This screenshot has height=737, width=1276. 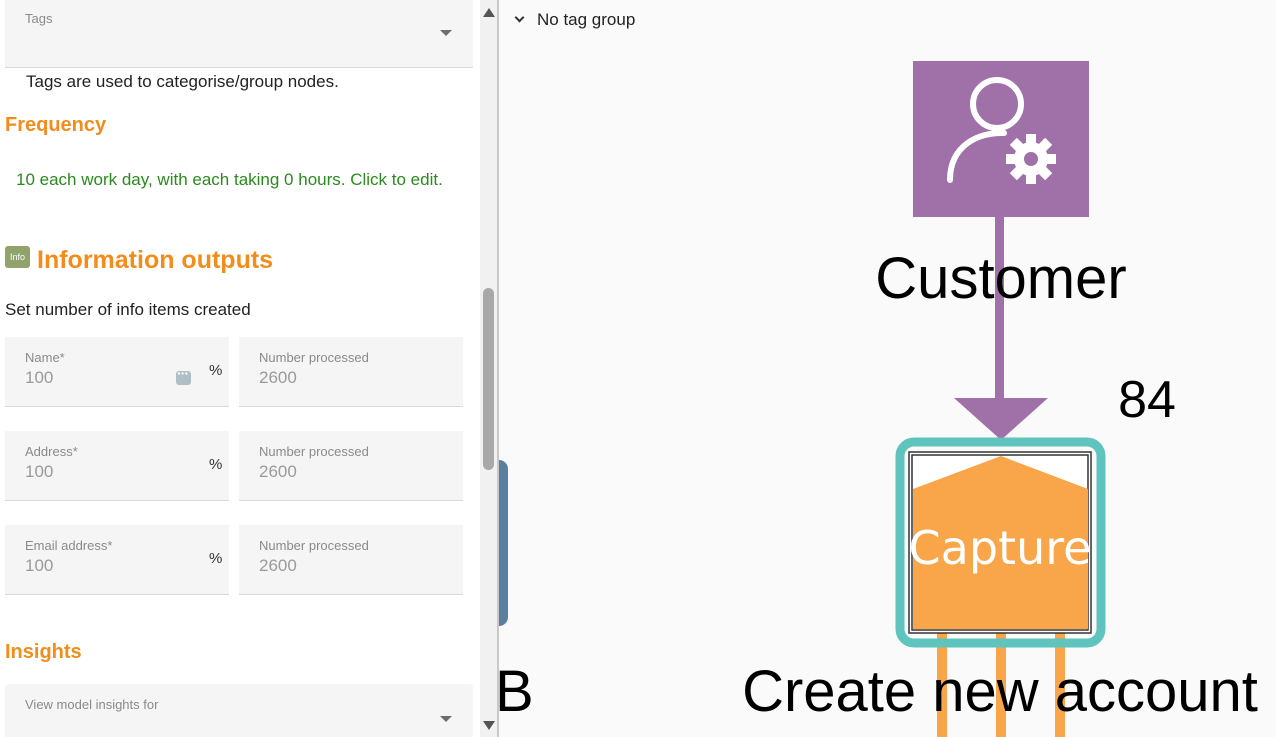 I want to click on frequency-heading: Frequency, so click(x=56, y=125).